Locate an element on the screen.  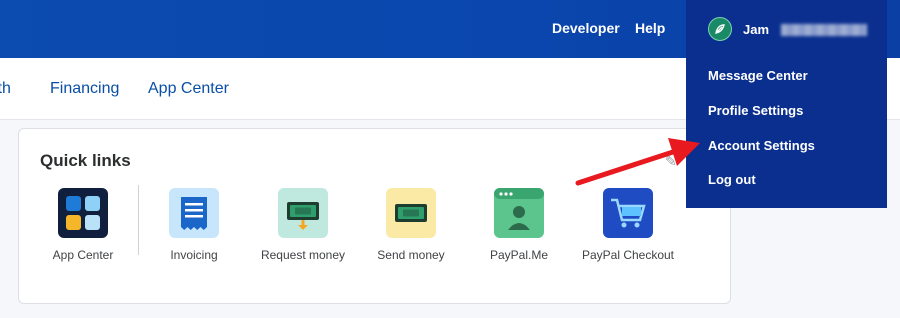
menu-item-log-out: Log out is located at coordinates (732, 179).